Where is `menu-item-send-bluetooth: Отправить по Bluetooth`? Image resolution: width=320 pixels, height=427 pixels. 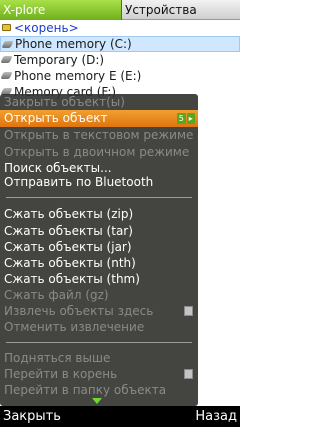 menu-item-send-bluetooth: Отправить по Bluetooth is located at coordinates (99, 182).